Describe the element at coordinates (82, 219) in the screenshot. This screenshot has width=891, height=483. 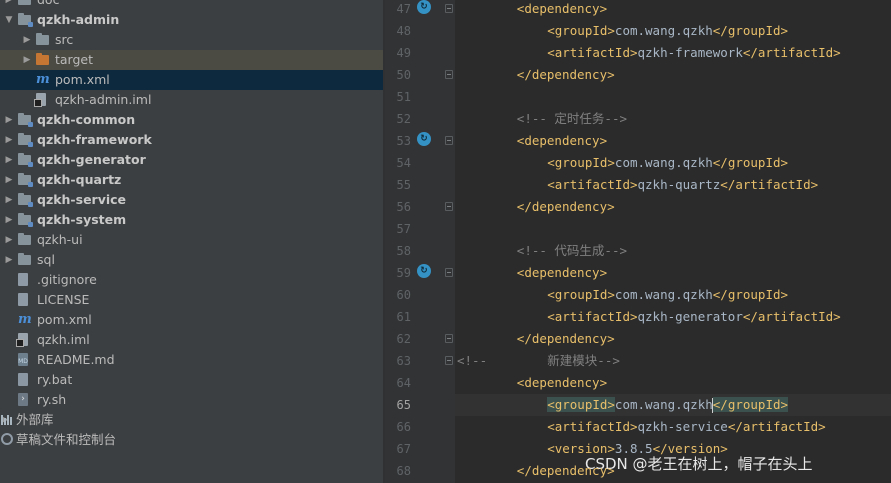
I see `tree-item-label: qzkh-system` at that location.